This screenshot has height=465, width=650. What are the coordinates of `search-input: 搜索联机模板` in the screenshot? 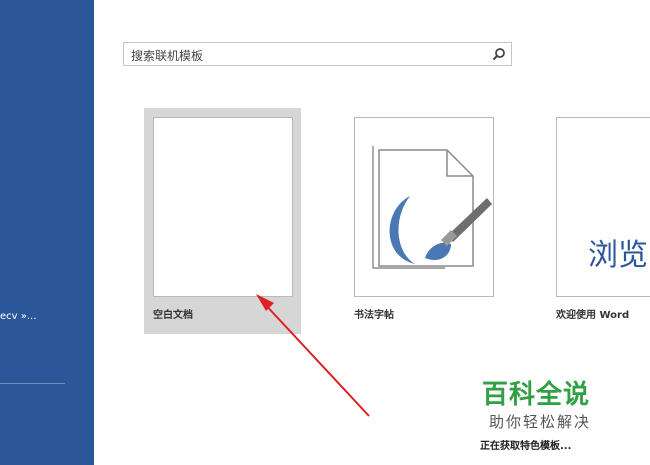 It's located at (167, 55).